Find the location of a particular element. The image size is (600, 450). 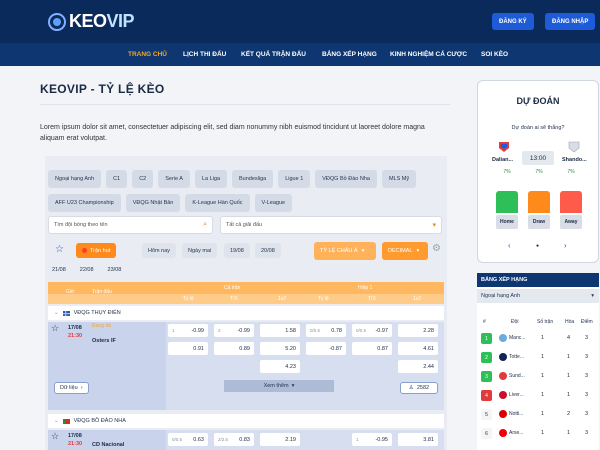

chevron-down-icon: ▾ is located at coordinates (293, 386).